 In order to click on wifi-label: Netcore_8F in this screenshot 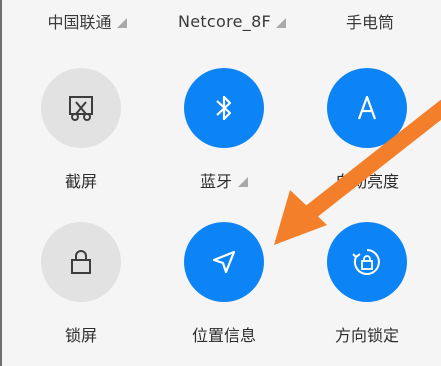, I will do `click(224, 21)`.